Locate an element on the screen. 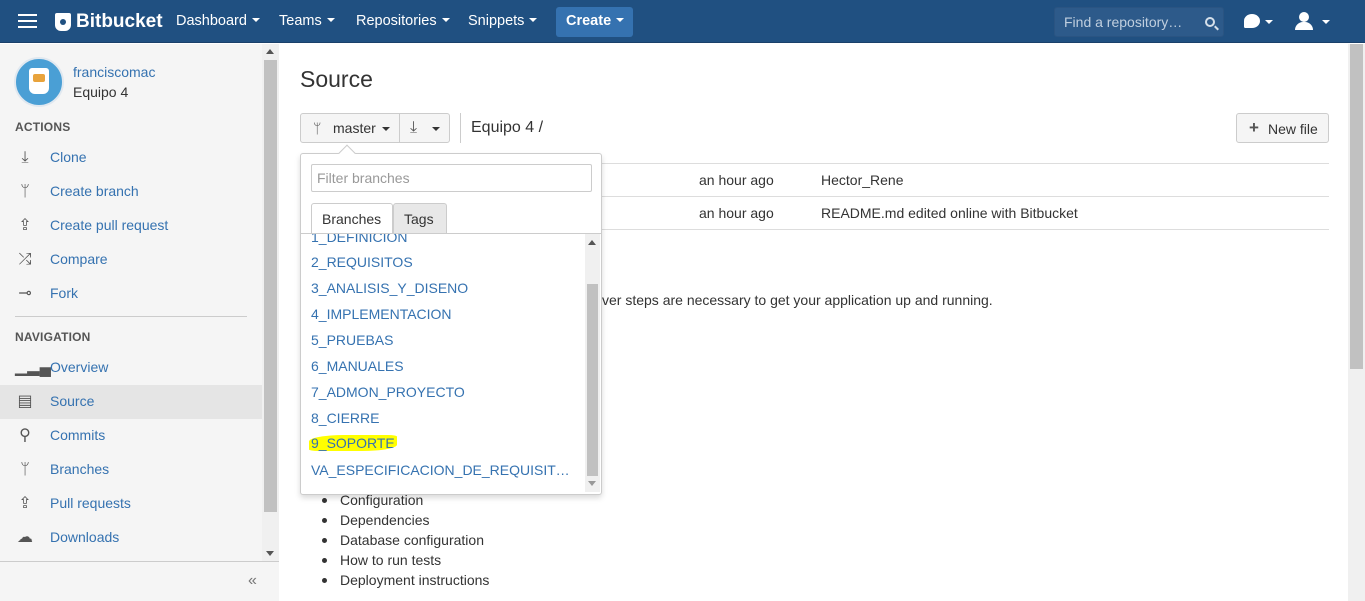  branch-label: master is located at coordinates (354, 128).